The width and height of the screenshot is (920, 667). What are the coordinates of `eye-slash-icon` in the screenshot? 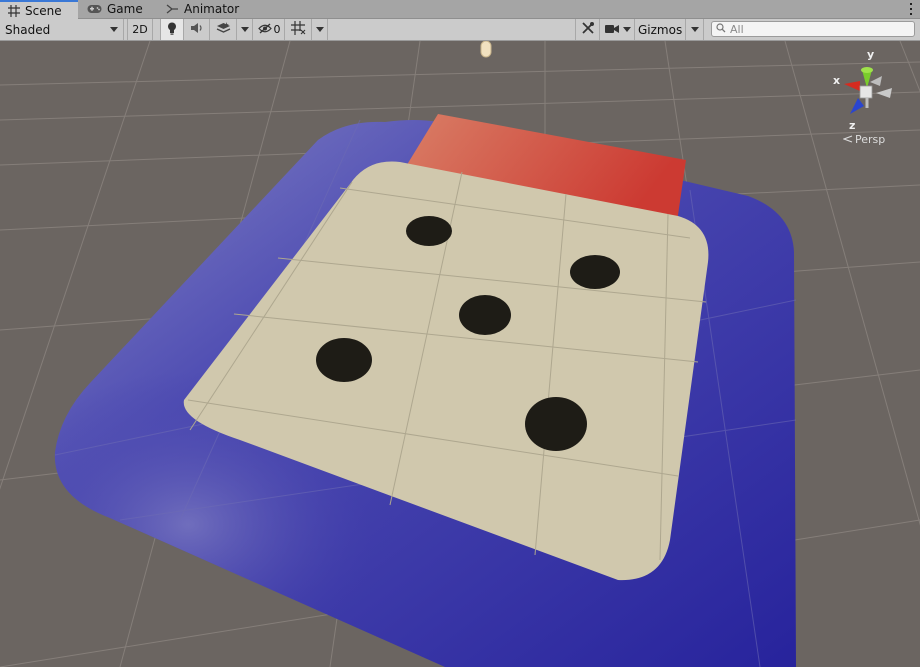 It's located at (264, 30).